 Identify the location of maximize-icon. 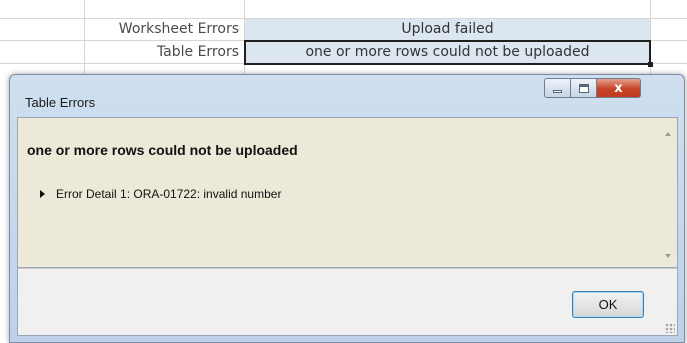
(583, 88).